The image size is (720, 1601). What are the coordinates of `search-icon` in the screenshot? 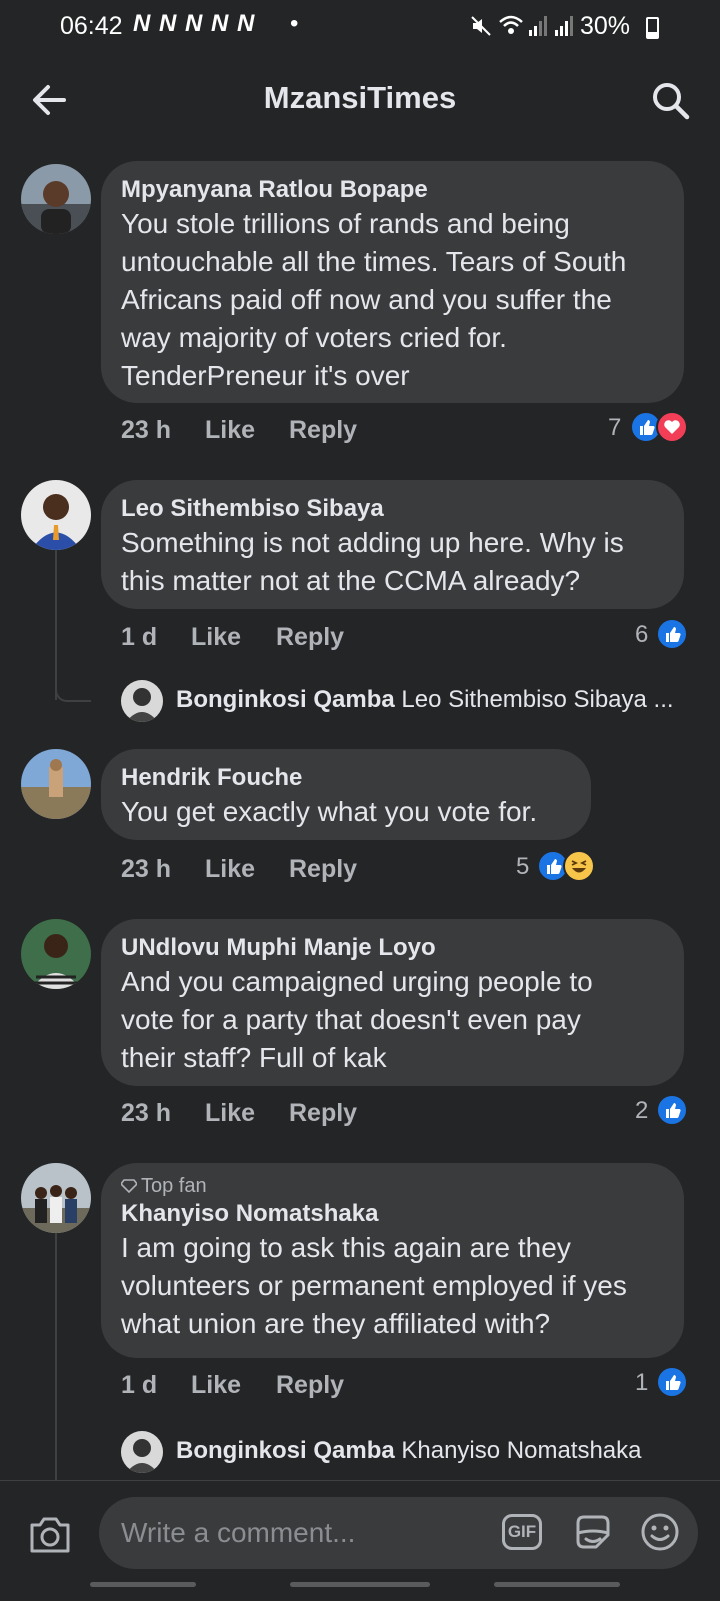 It's located at (670, 100).